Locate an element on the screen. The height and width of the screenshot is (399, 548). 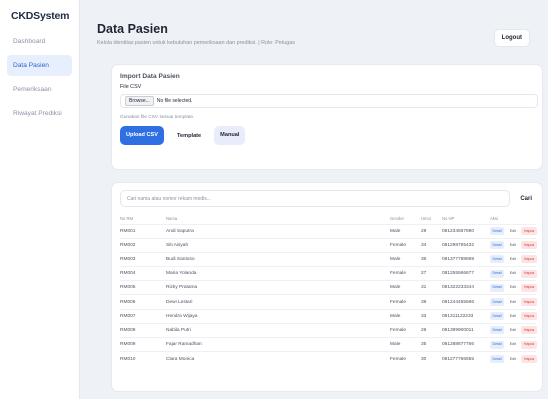
cell-nama: Hendra Wijaya is located at coordinates (278, 316).